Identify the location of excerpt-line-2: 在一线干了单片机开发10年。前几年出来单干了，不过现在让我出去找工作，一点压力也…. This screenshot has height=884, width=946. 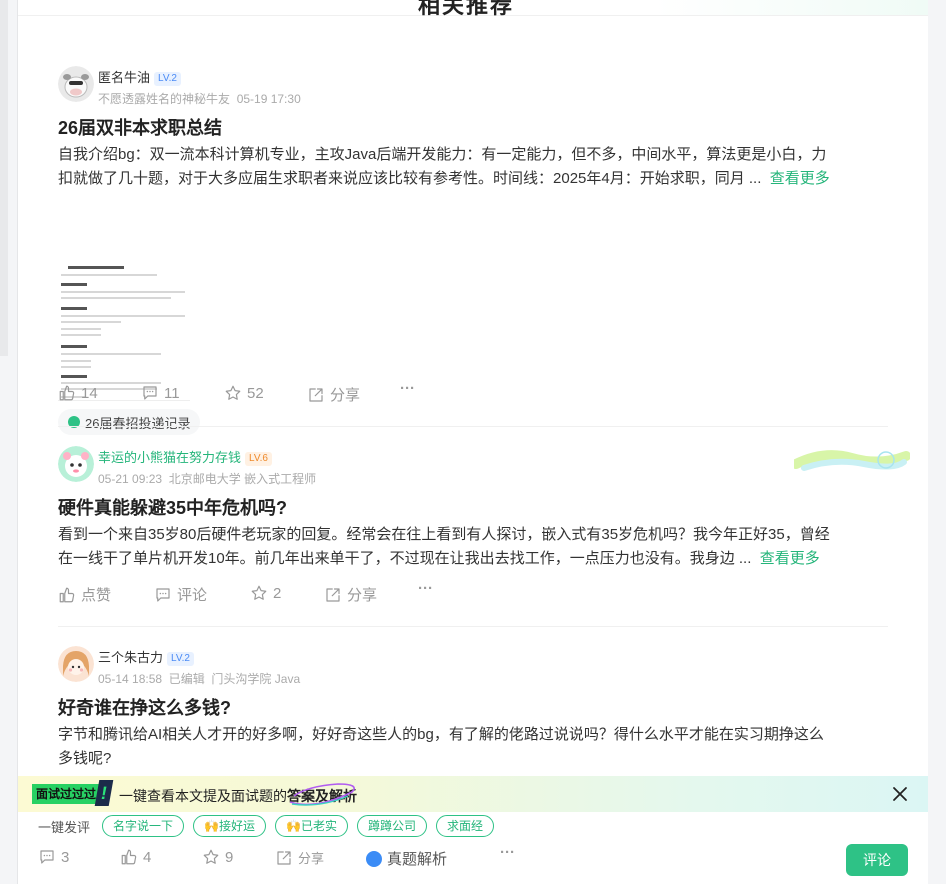
(473, 559).